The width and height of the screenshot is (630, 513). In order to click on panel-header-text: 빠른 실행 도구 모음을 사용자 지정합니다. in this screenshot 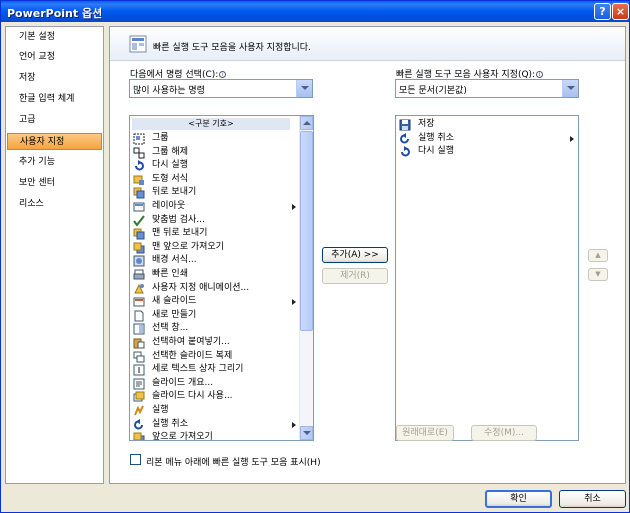, I will do `click(232, 48)`.